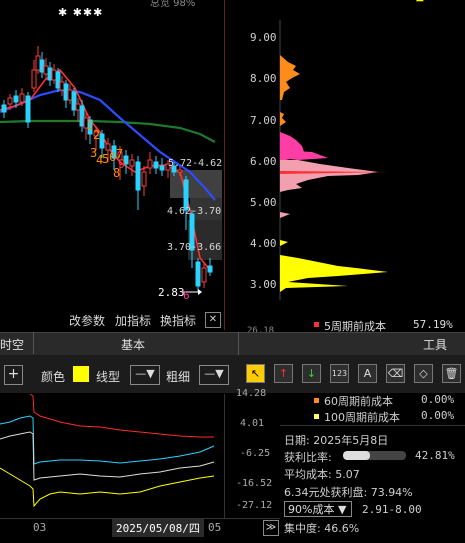 This screenshot has height=543, width=465. I want to click on concentration: 集中度: 46.6%, so click(322, 528).